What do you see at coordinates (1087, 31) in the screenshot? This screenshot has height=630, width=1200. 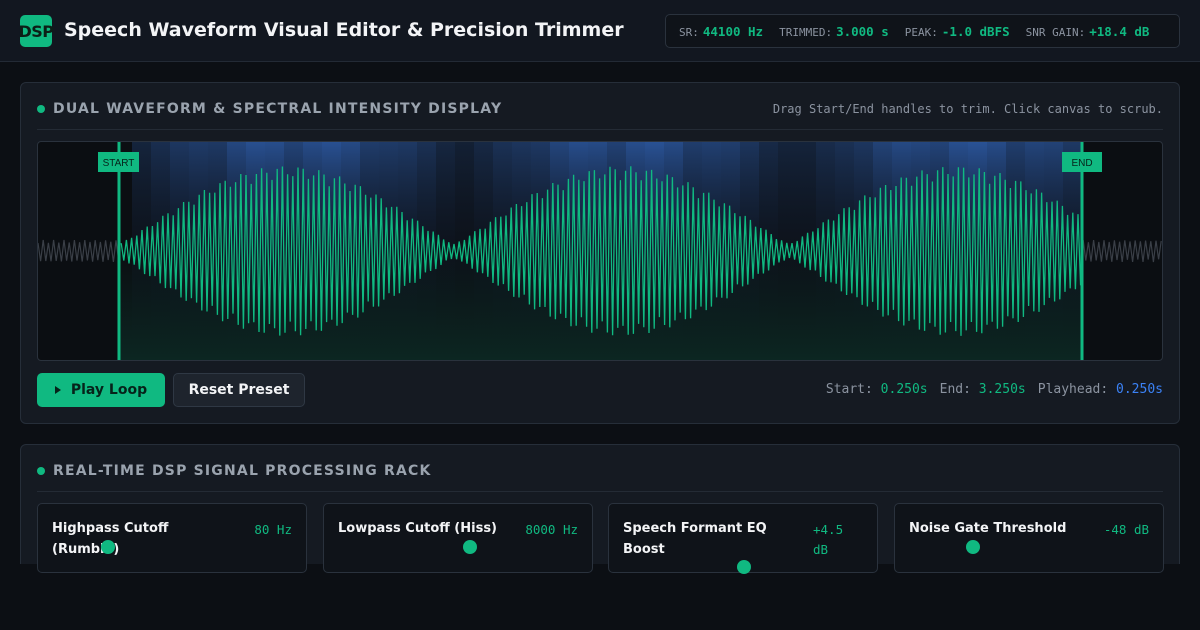 I see `stat-snr-gain: SNR GAIN: +18.4 dB` at bounding box center [1087, 31].